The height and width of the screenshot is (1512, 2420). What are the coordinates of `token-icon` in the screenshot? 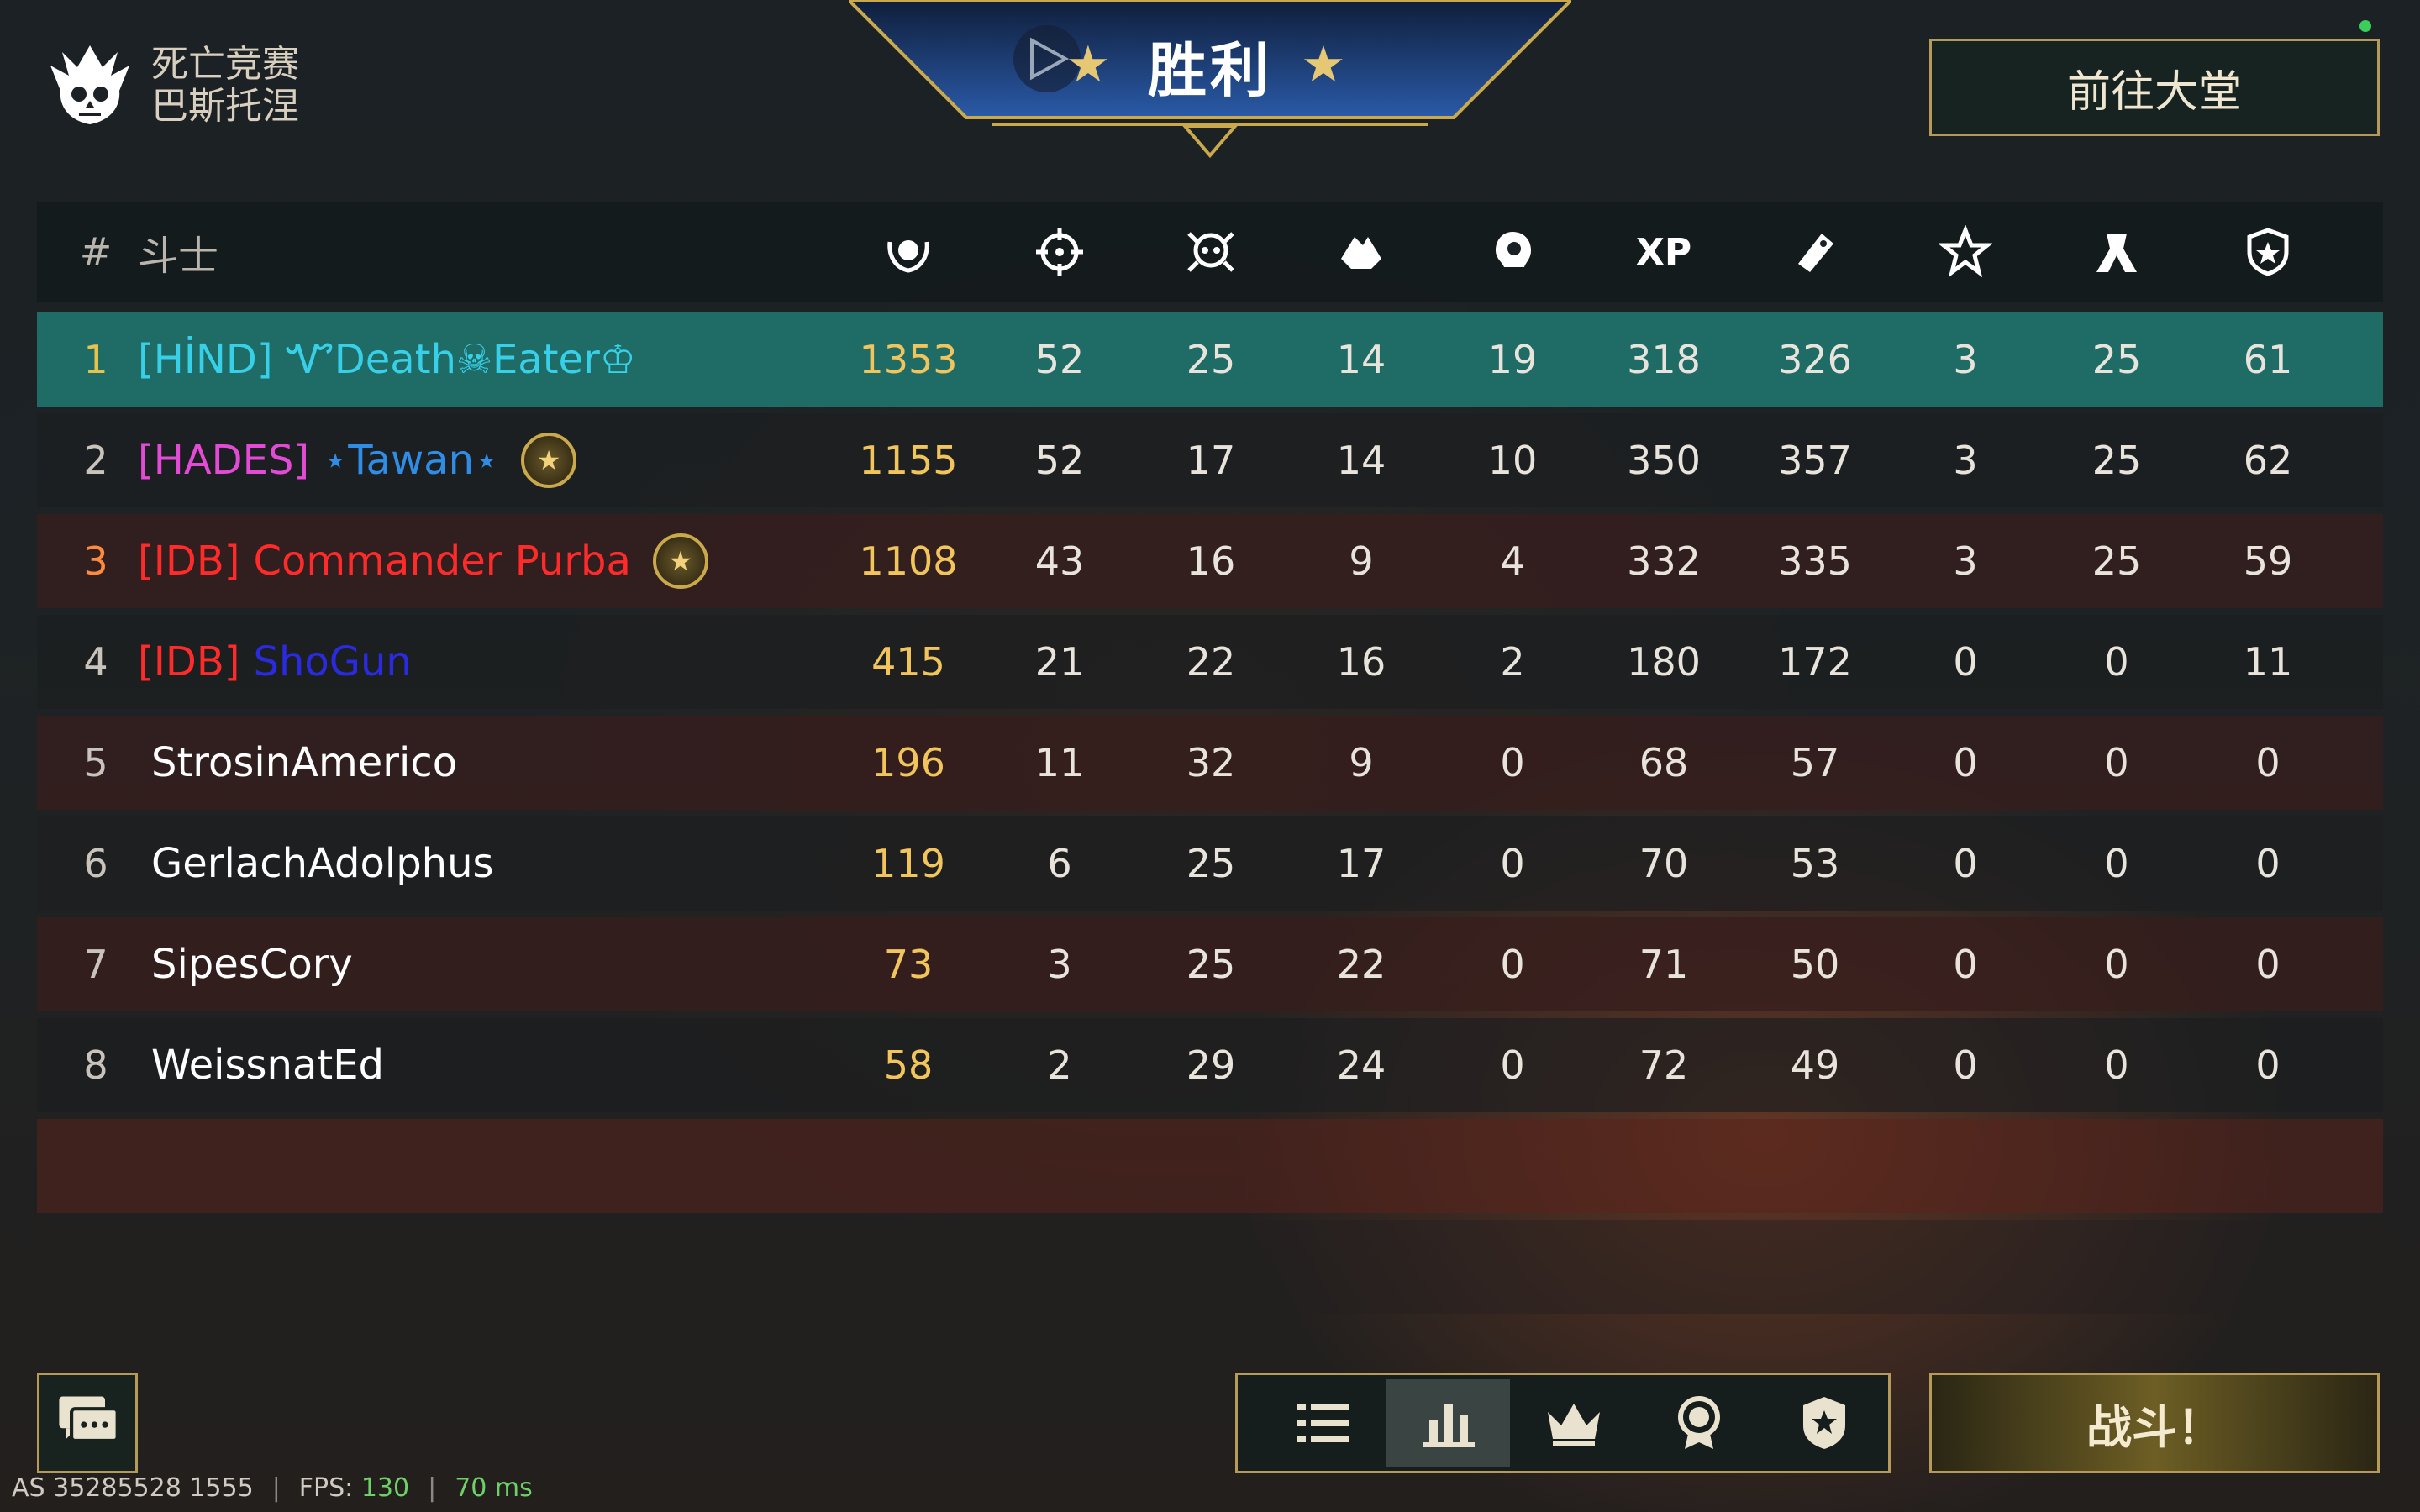 It's located at (1815, 252).